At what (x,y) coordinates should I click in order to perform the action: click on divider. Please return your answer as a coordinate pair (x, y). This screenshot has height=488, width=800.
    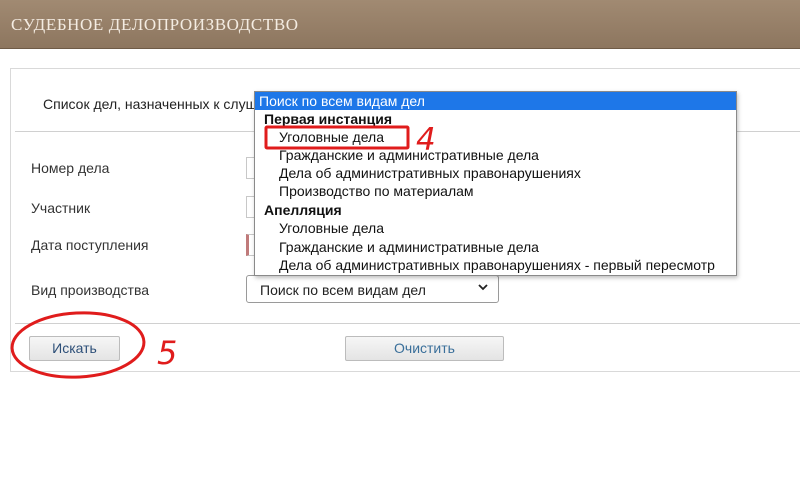
    Looking at the image, I should click on (407, 323).